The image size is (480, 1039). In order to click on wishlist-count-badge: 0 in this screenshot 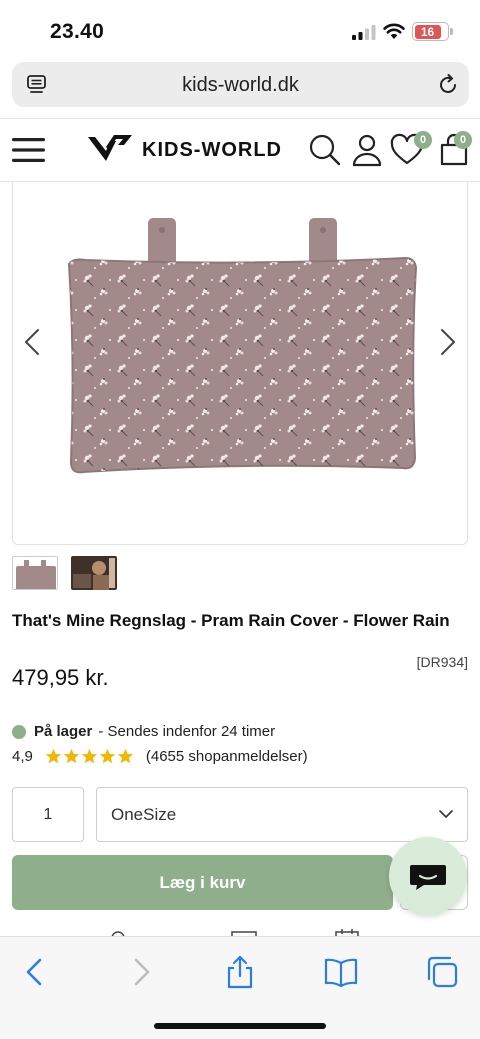, I will do `click(423, 140)`.